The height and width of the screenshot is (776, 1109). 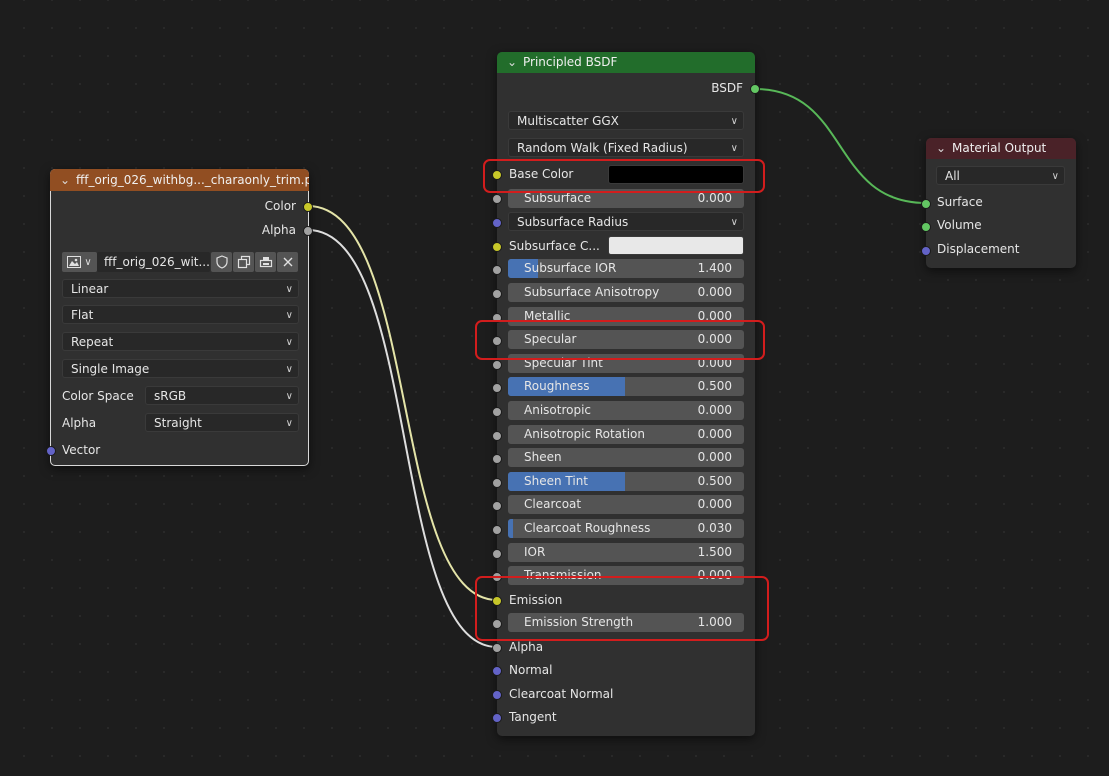 What do you see at coordinates (497, 247) in the screenshot?
I see `input-subsurface-color-socket` at bounding box center [497, 247].